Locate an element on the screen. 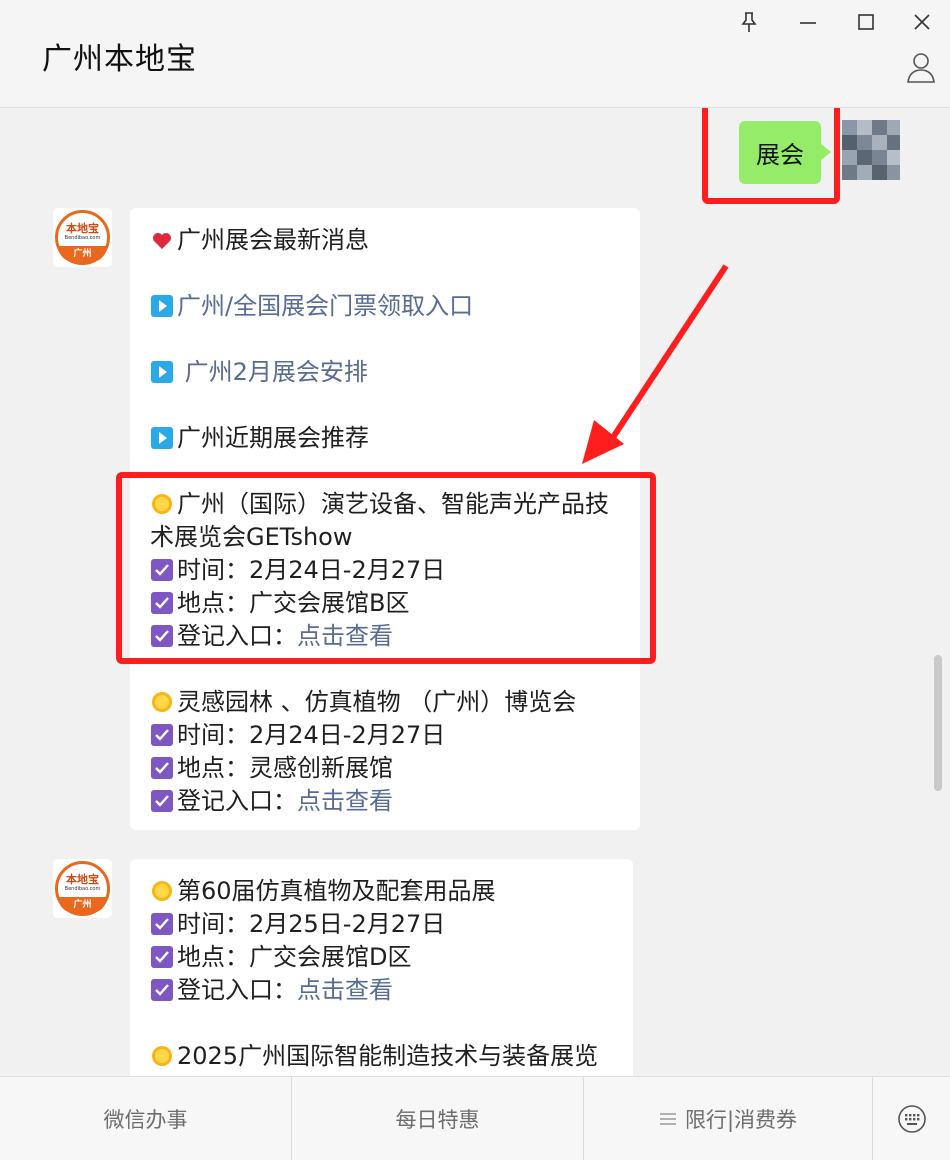 The height and width of the screenshot is (1160, 950). menu-item-label: 限行|消费券 is located at coordinates (741, 1120).